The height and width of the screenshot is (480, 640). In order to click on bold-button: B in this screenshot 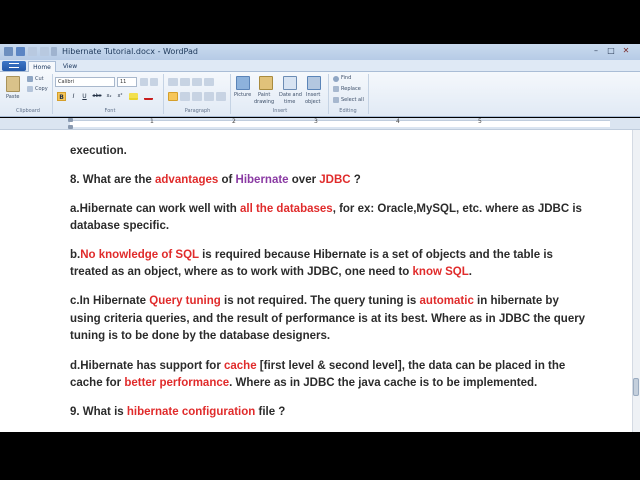, I will do `click(61, 96)`.